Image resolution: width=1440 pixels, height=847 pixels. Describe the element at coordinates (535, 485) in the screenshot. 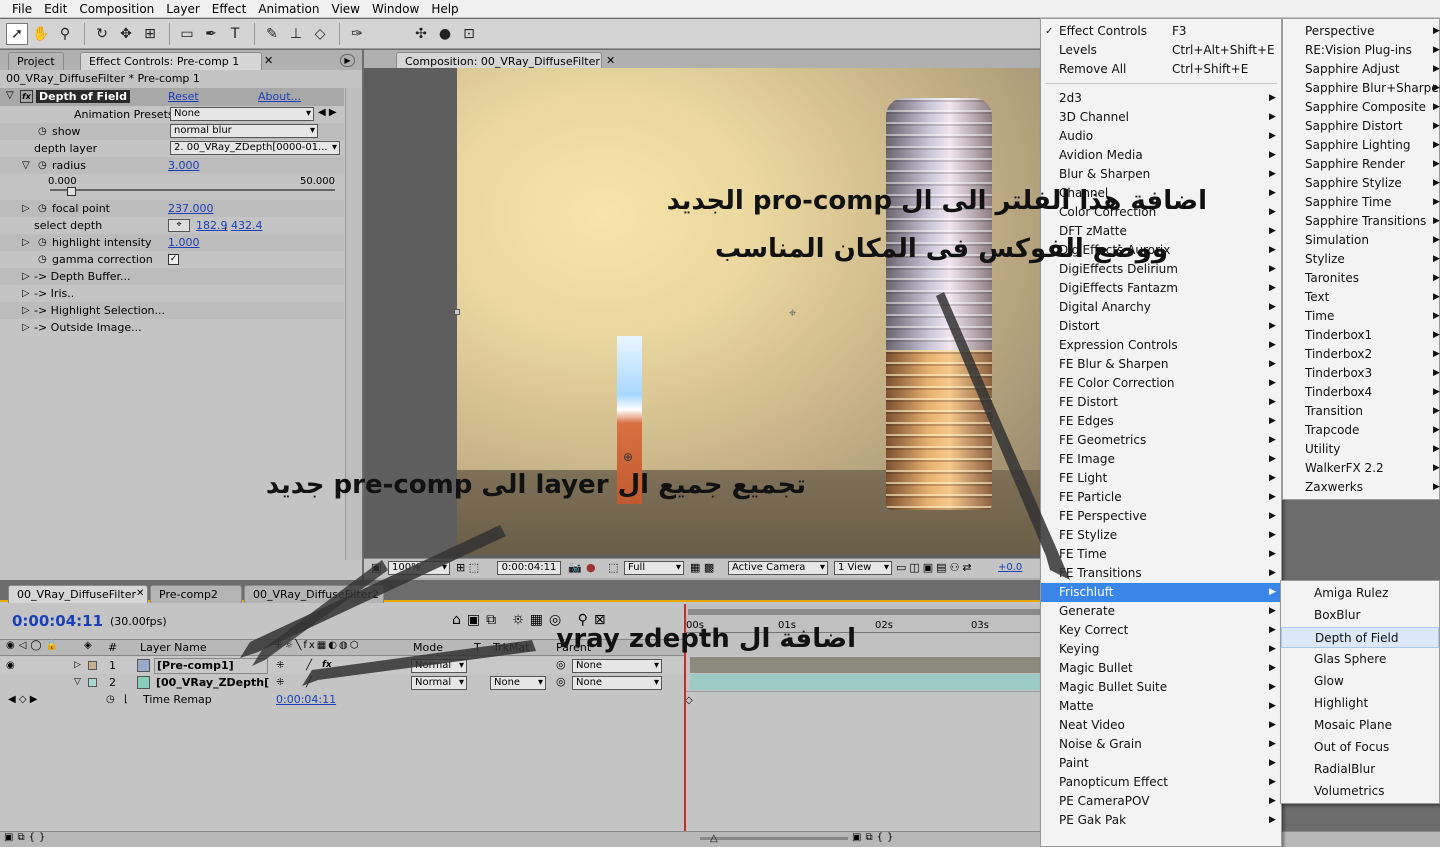

I see `annotation-group-layers: تجميع جميع ال layer الى pre-comp جديد` at that location.